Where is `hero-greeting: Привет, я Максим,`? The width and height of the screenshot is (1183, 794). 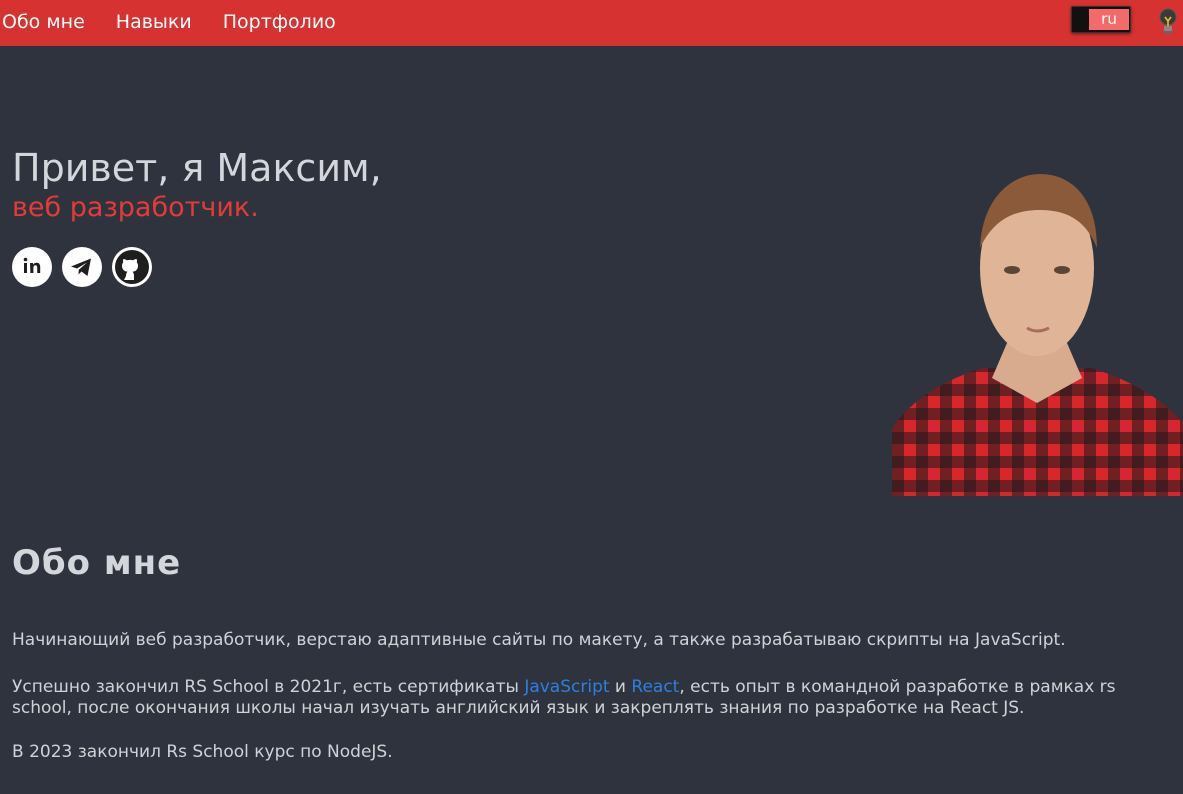
hero-greeting: Привет, я Максим, is located at coordinates (197, 168).